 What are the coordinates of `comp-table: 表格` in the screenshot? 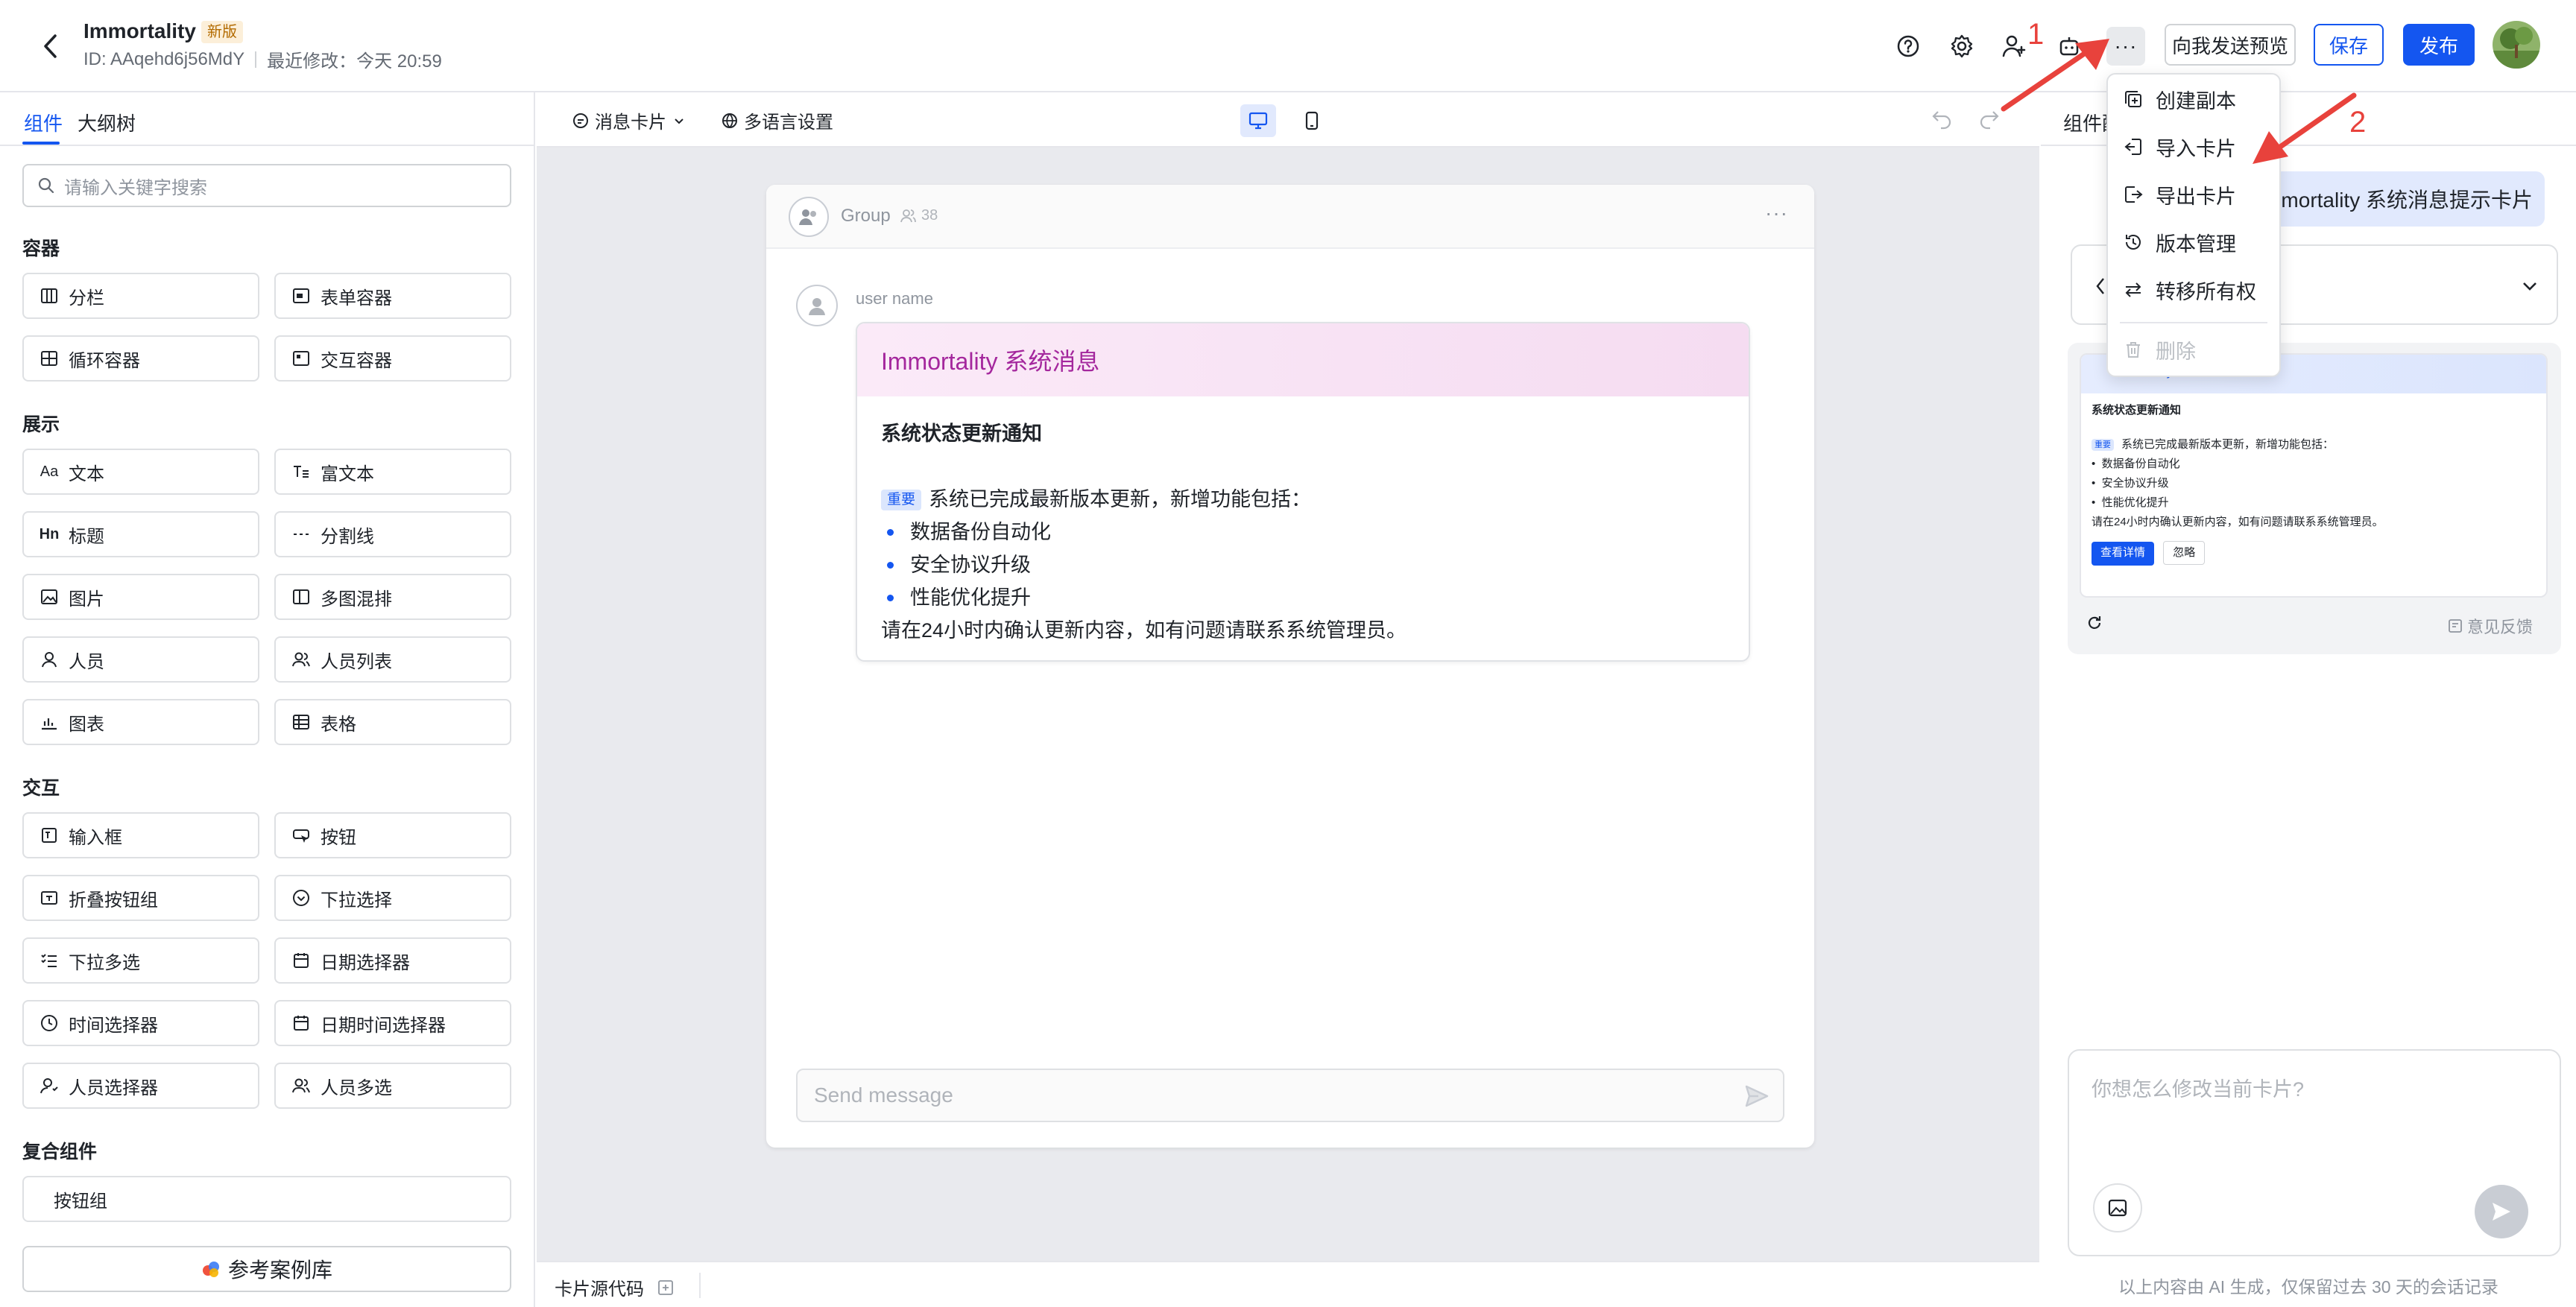 It's located at (392, 722).